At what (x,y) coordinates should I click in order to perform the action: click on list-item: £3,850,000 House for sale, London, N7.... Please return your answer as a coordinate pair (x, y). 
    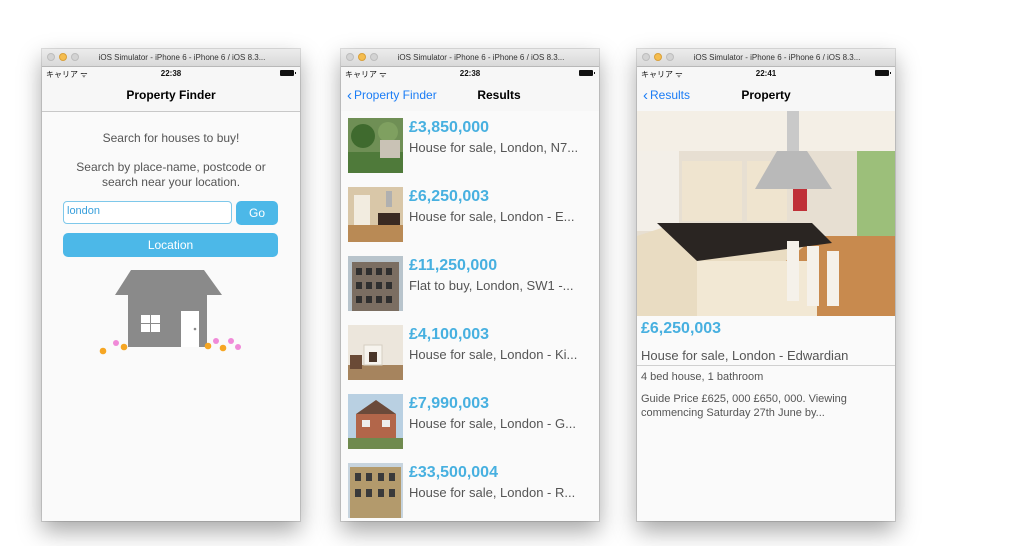
    Looking at the image, I should click on (470, 146).